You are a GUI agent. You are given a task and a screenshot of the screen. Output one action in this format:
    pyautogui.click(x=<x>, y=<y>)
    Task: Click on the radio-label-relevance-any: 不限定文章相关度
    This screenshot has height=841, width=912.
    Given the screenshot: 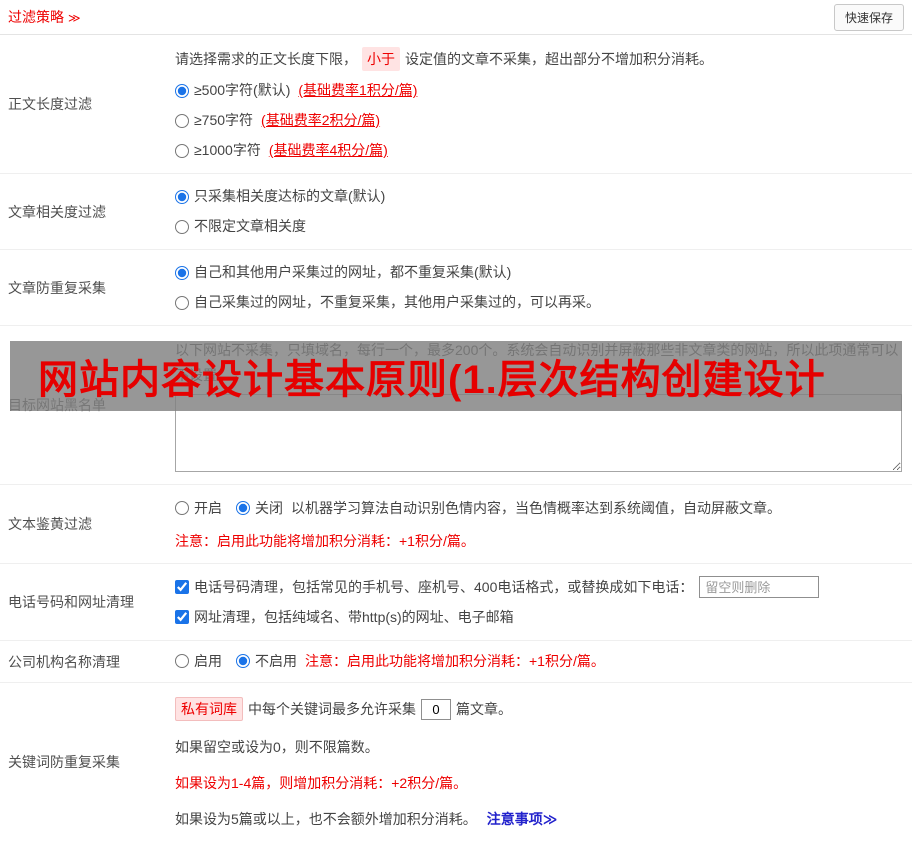 What is the action you would take?
    pyautogui.click(x=250, y=226)
    